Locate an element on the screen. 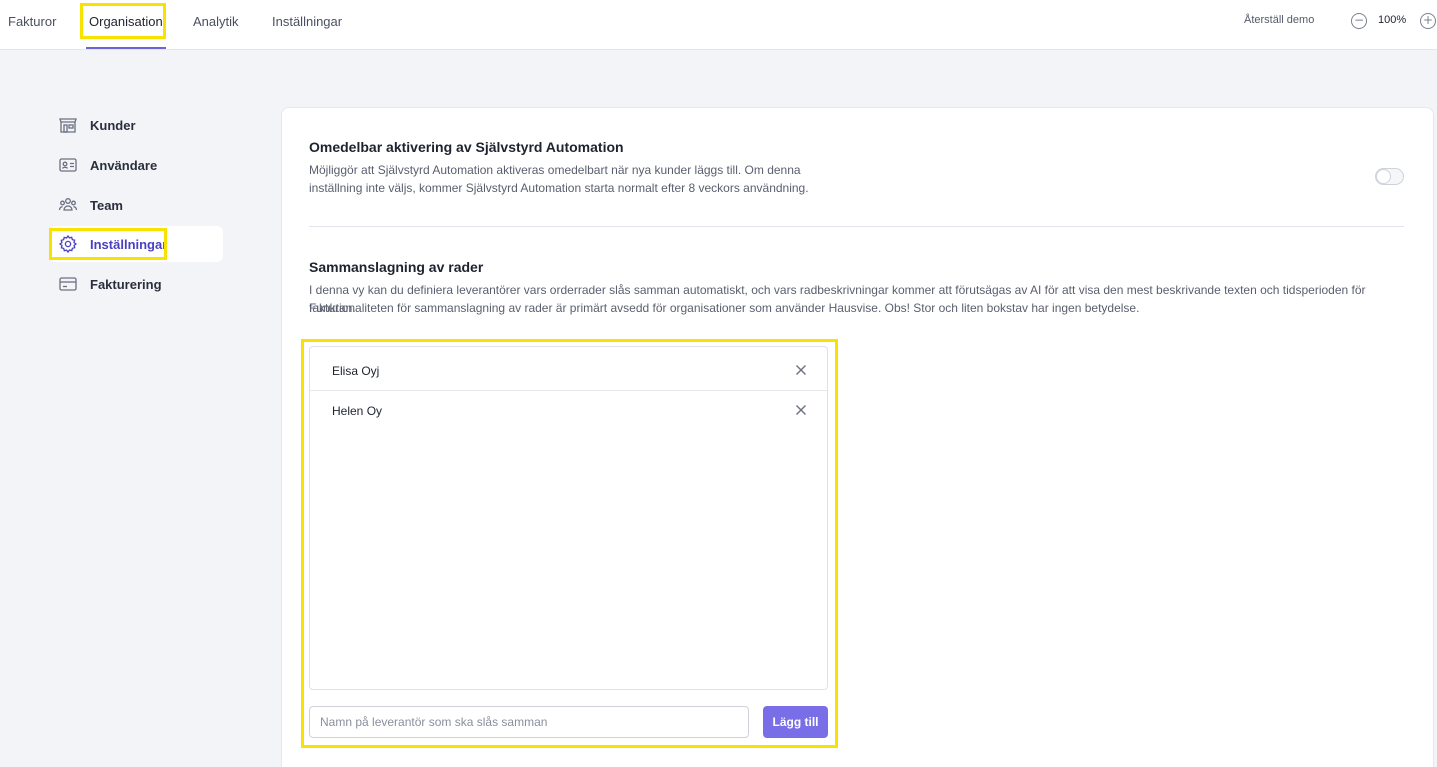  sidebar-item-kunder: Kunder is located at coordinates (136, 125).